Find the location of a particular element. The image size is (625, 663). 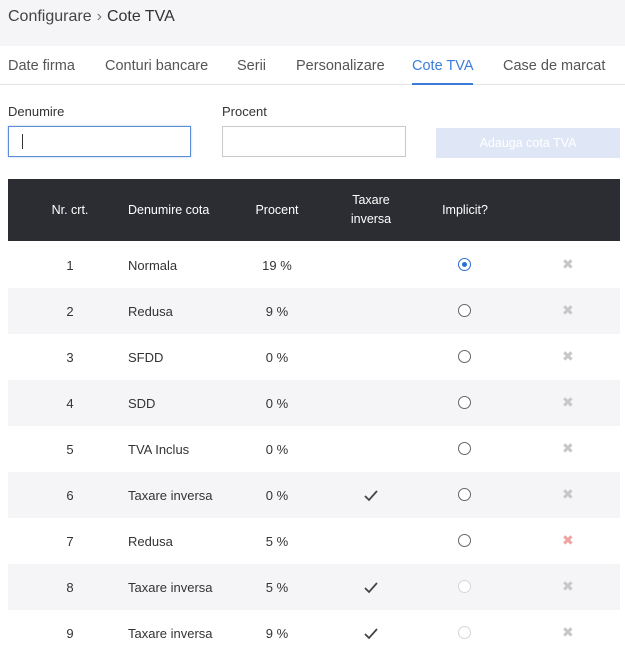

table-row: 3 SFDD 0 % ✖ is located at coordinates (314, 357).